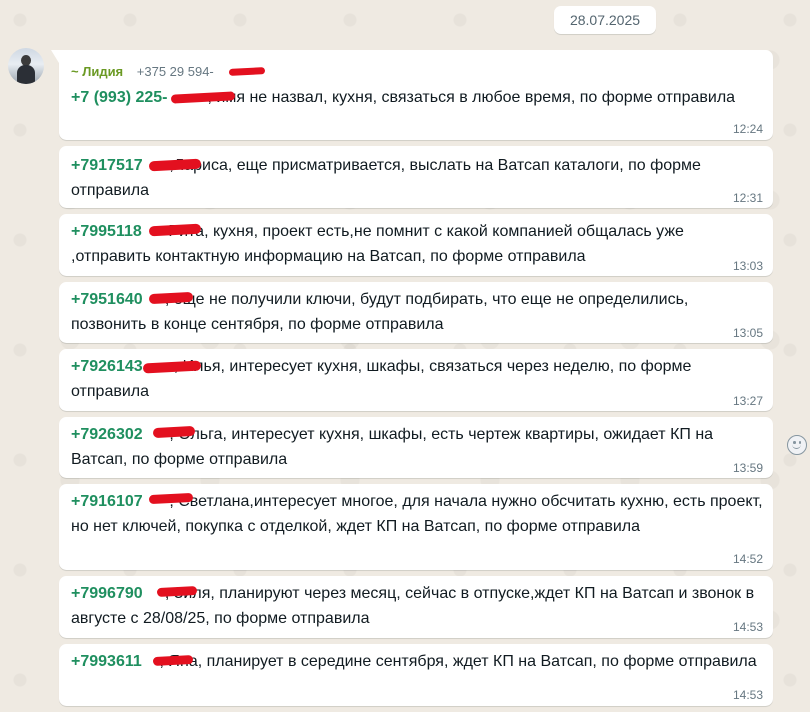 Image resolution: width=810 pixels, height=712 pixels. What do you see at coordinates (747, 401) in the screenshot?
I see `message-time: 13:27` at bounding box center [747, 401].